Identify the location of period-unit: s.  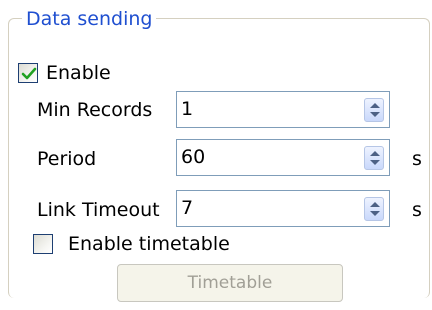
(417, 159).